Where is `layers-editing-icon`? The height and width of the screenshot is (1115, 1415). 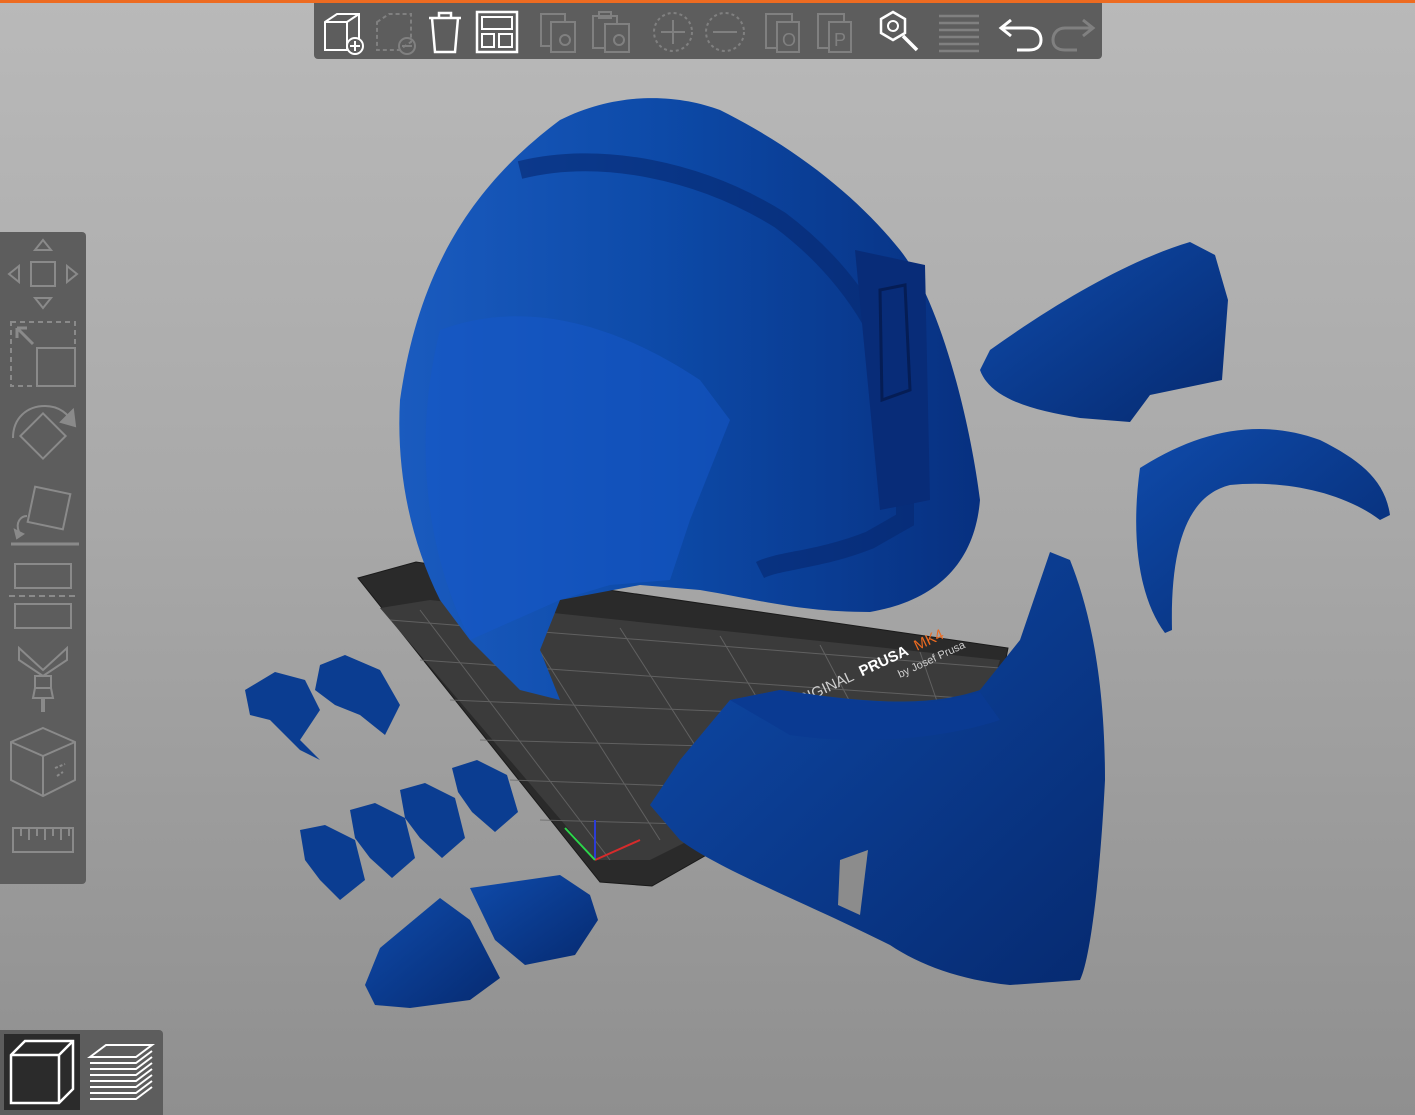
layers-editing-icon is located at coordinates (959, 33).